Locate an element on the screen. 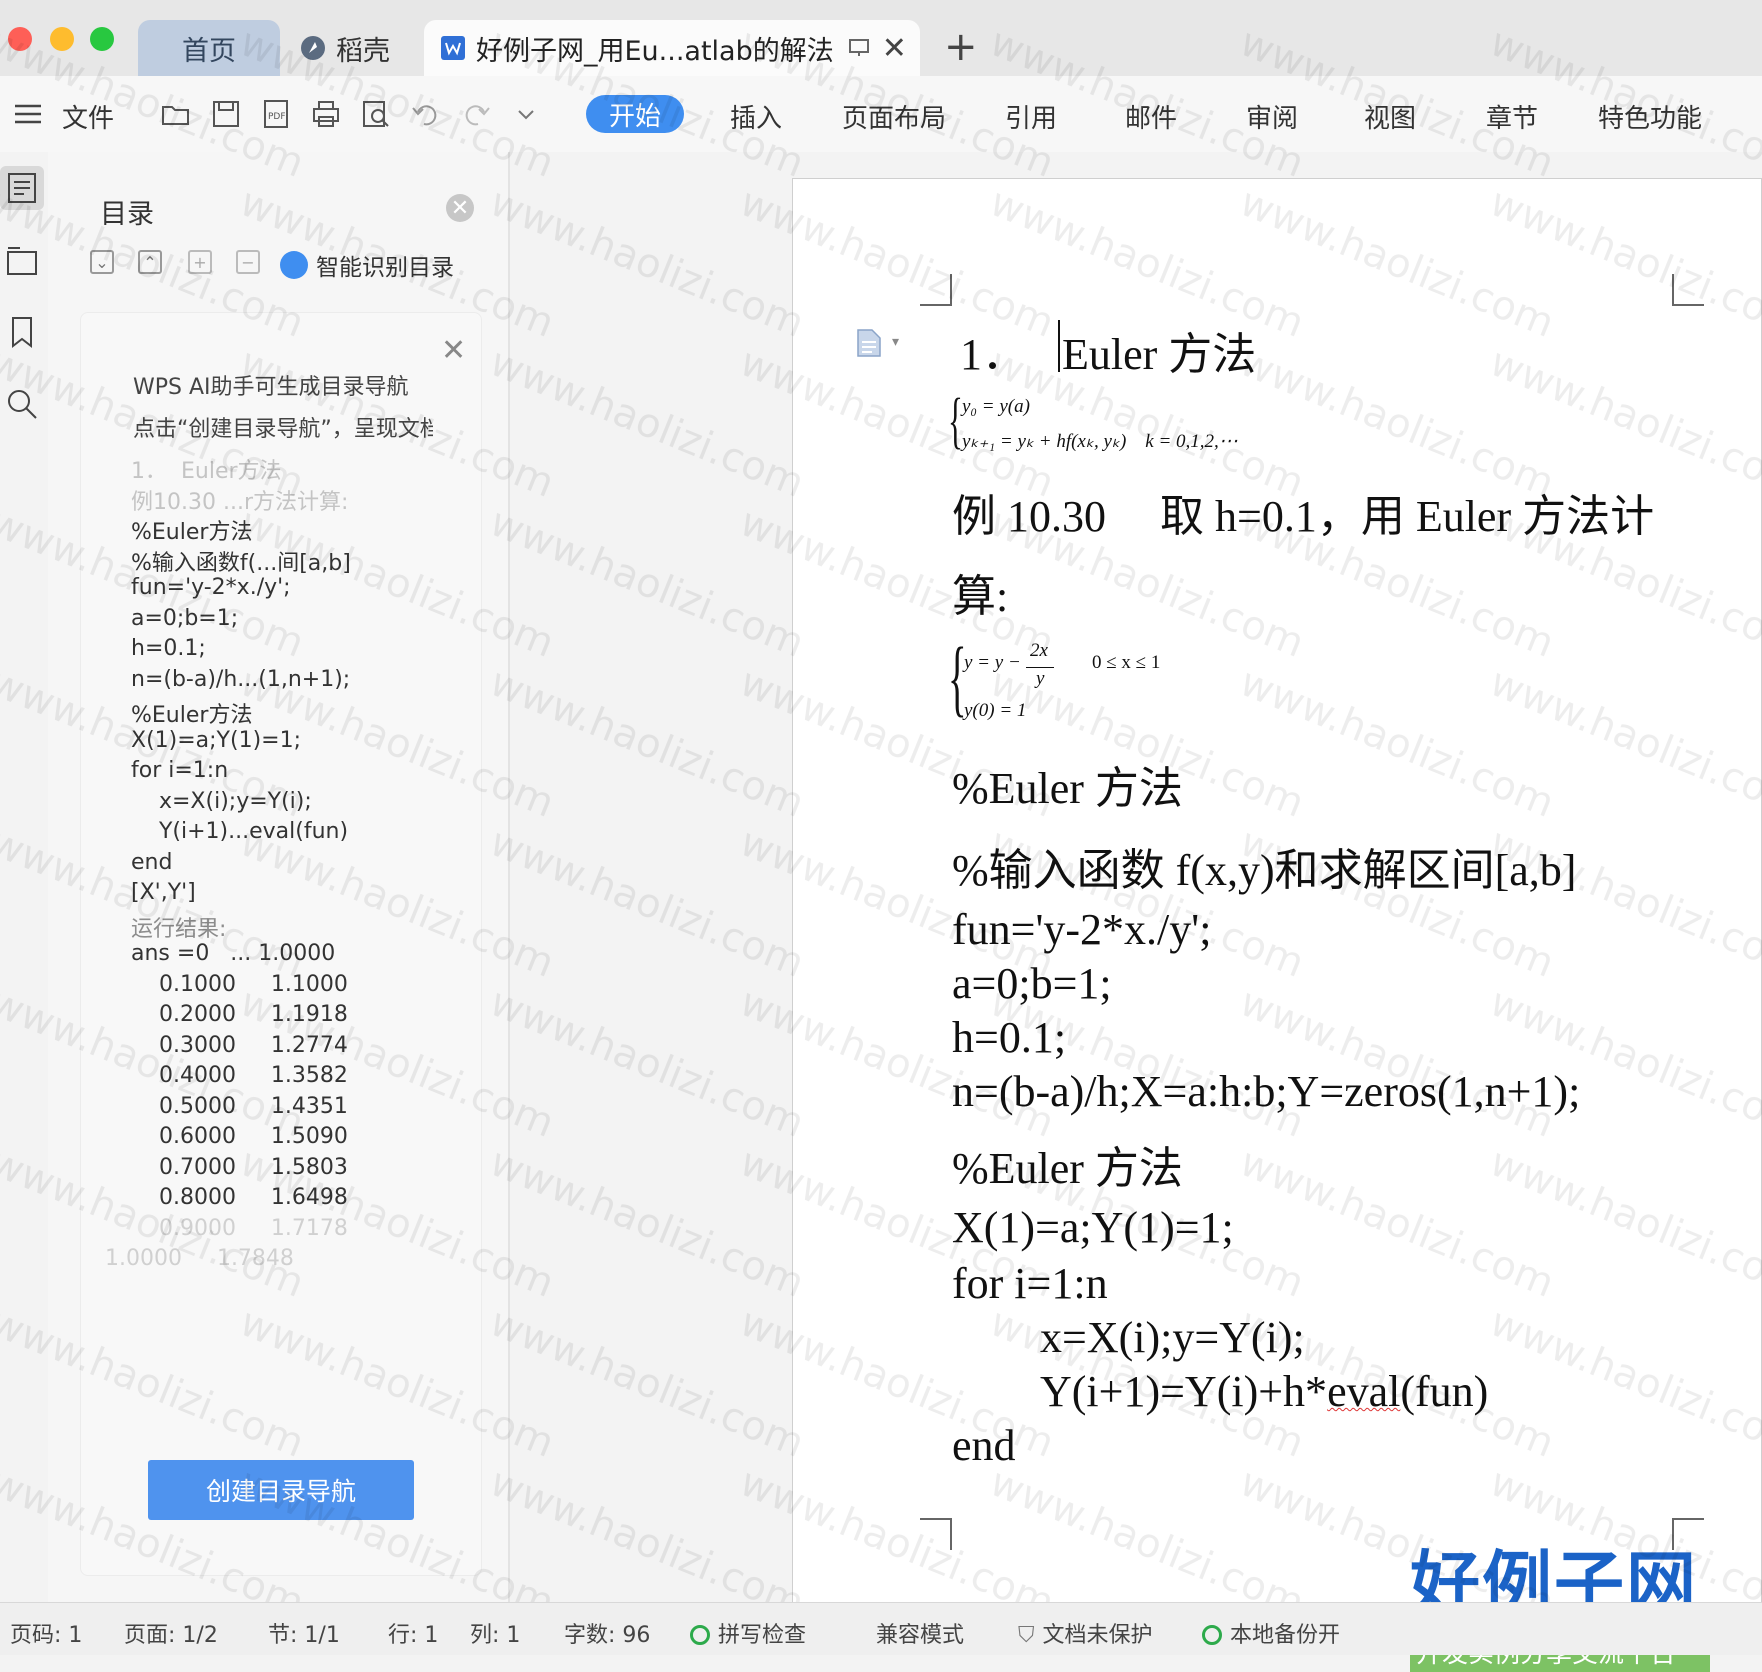  tab-daoke-label: 稻壳 is located at coordinates (363, 51).